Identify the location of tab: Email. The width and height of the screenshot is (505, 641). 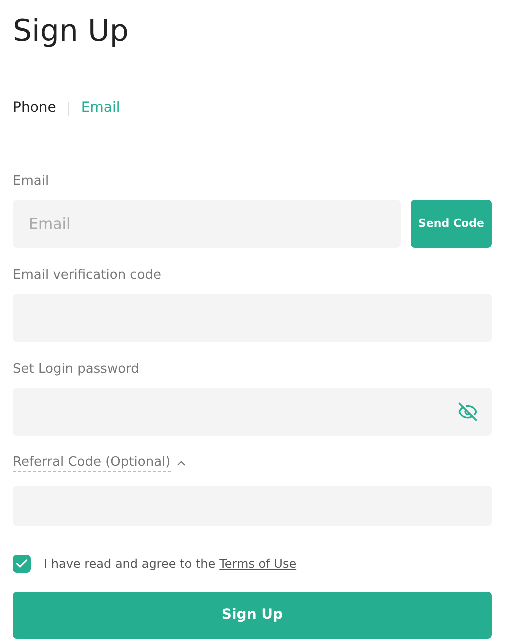
(100, 108).